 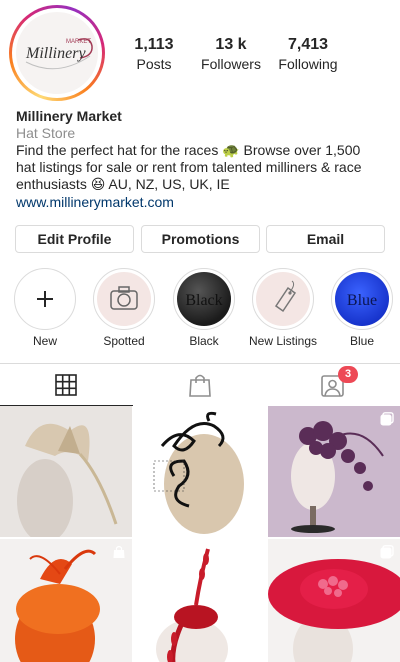 I want to click on camera-icon, so click(x=124, y=299).